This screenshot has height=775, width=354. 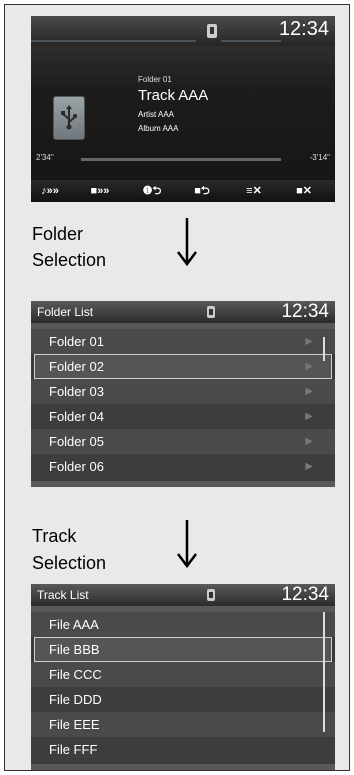 What do you see at coordinates (76, 366) in the screenshot?
I see `folder-item-label: Folder 02` at bounding box center [76, 366].